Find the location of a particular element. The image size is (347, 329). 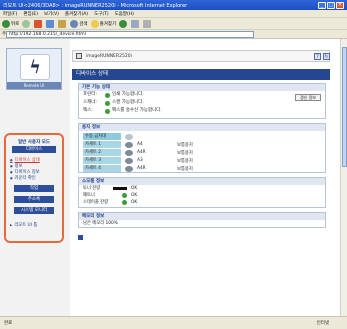

back-button: 뒤로 is located at coordinates (10, 23).